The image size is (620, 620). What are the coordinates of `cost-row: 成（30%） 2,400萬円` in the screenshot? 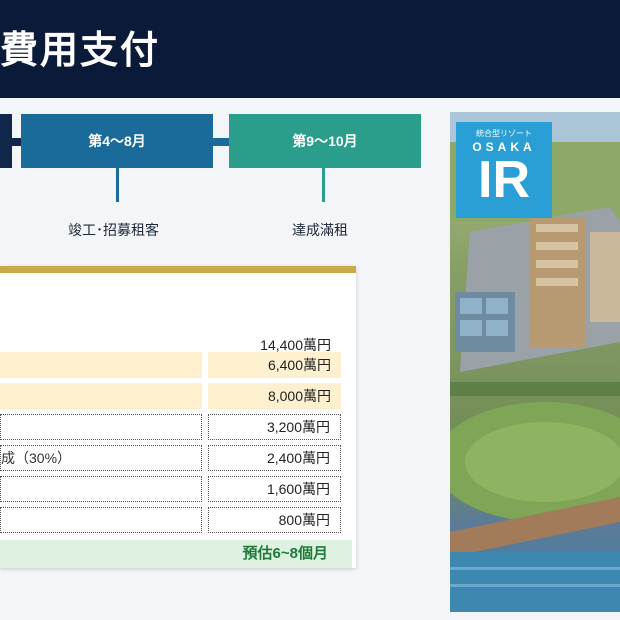 It's located at (178, 459).